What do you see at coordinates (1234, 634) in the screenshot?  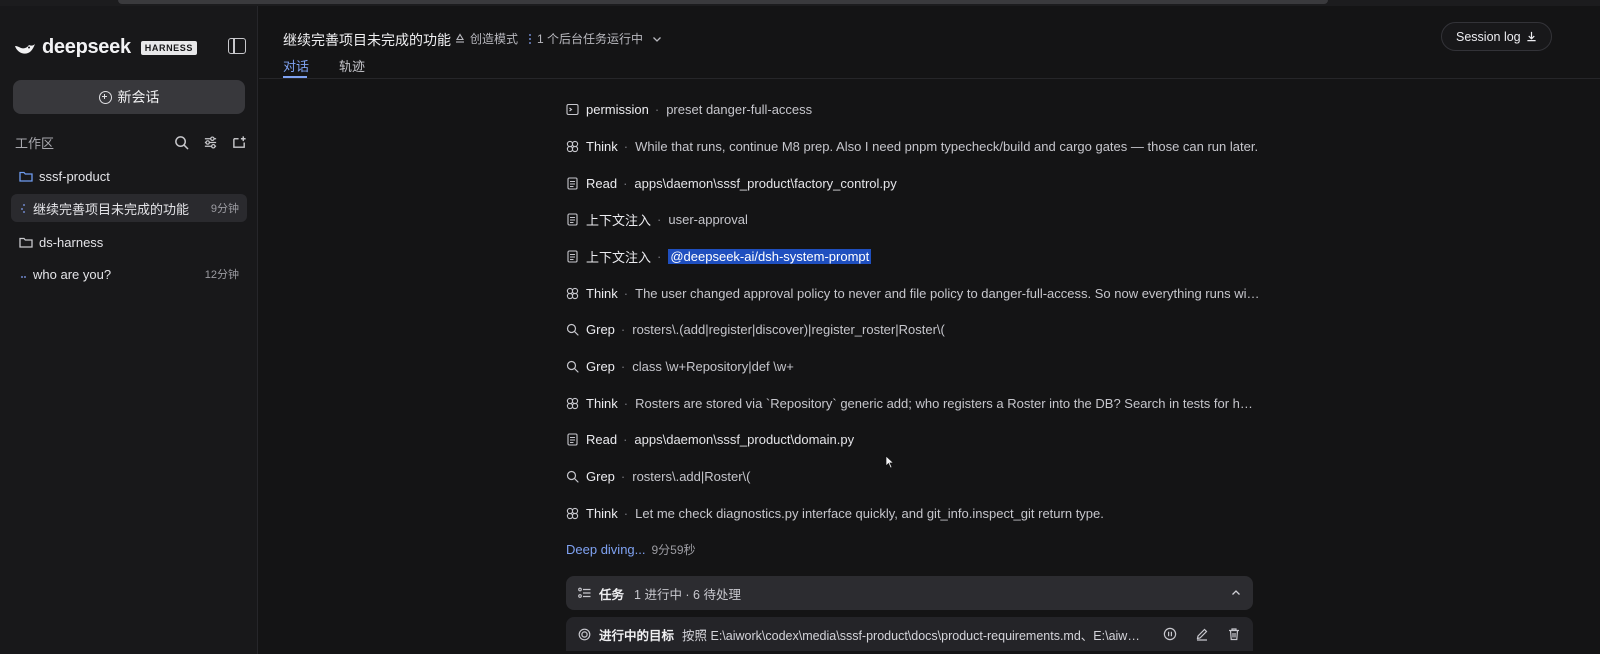 I see `trash-icon` at bounding box center [1234, 634].